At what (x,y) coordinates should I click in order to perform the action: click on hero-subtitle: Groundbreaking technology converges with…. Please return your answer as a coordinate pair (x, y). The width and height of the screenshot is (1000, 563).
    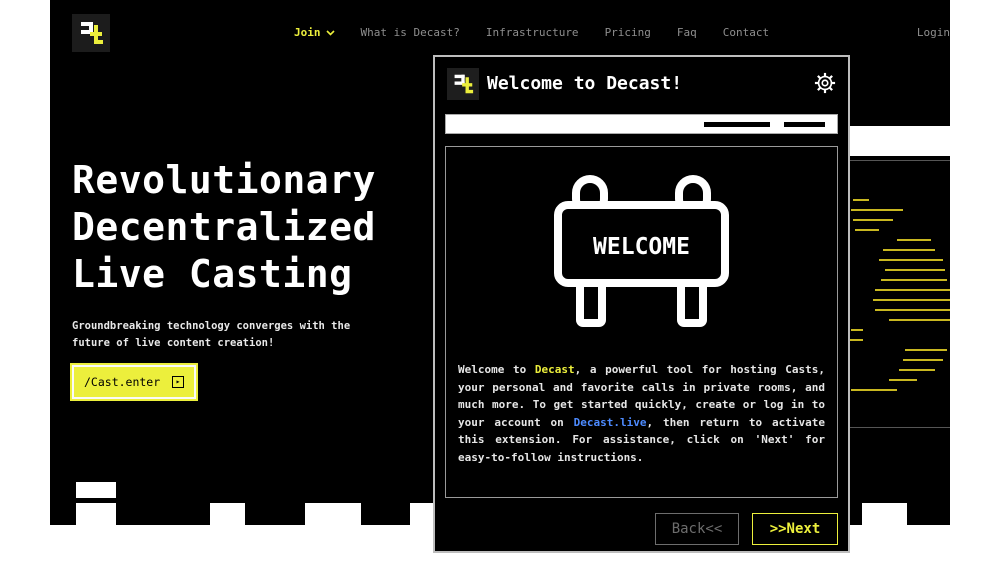
    Looking at the image, I should click on (211, 334).